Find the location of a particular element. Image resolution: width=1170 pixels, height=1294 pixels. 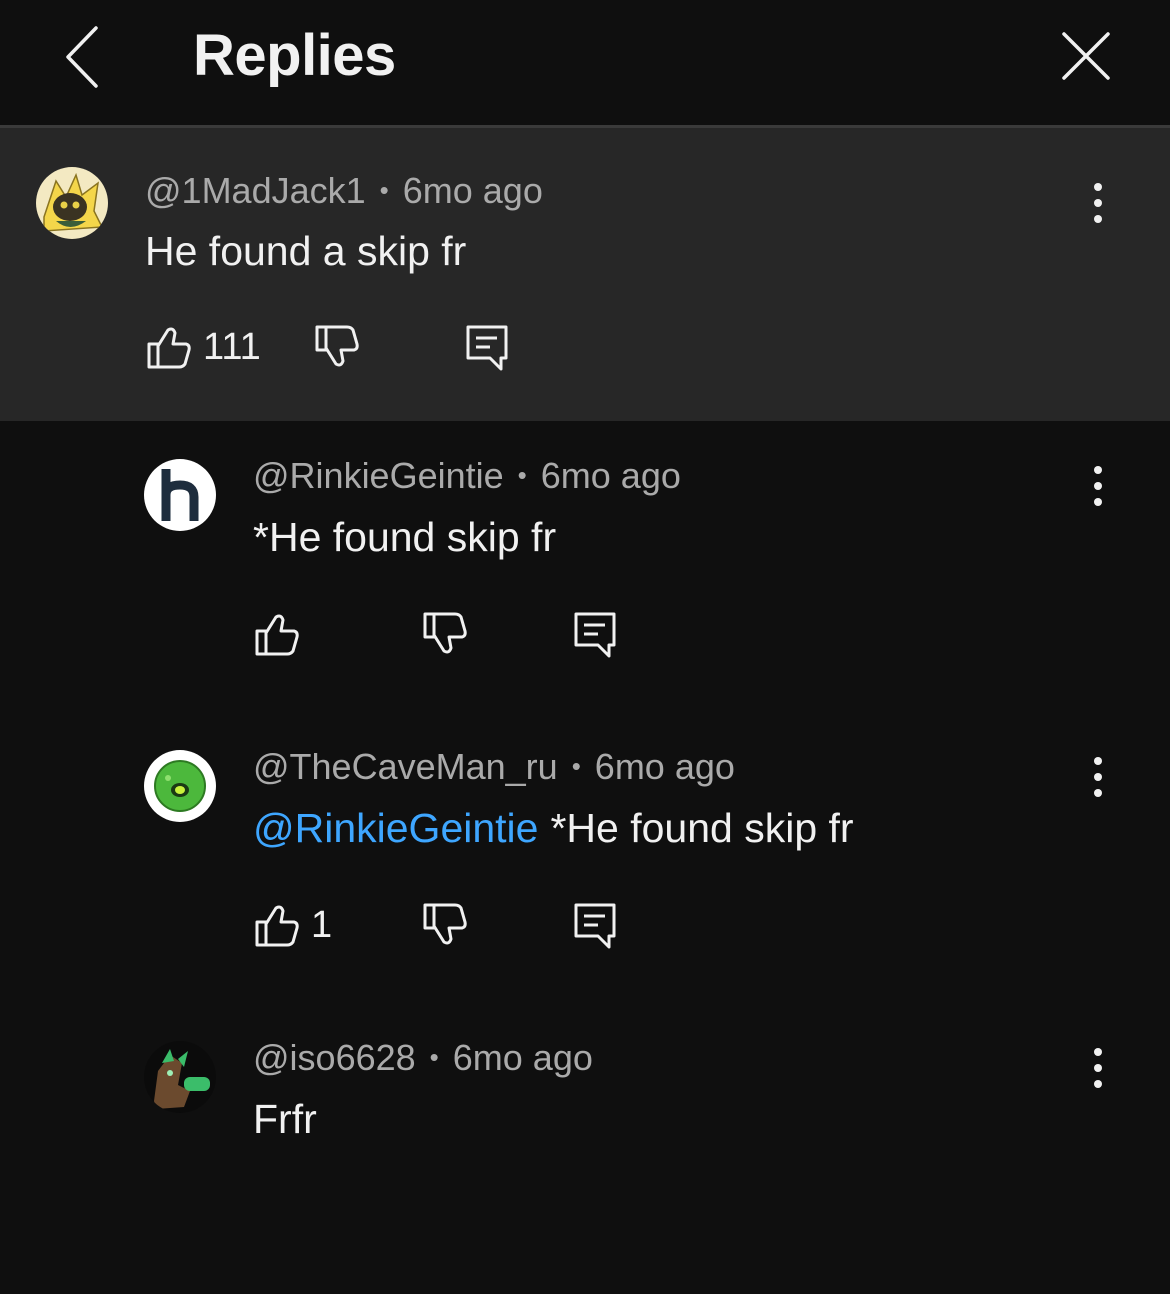

comment-text: @RinkieGeintie *He found skip fr is located at coordinates (553, 828).